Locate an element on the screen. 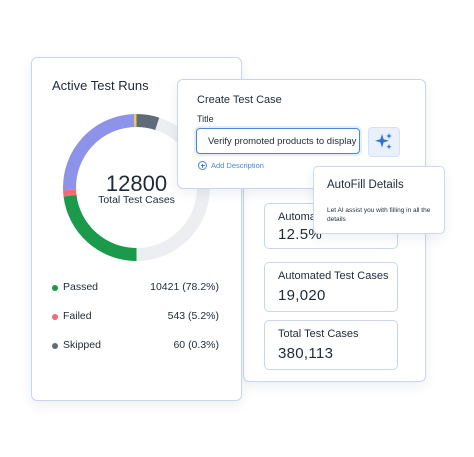 The height and width of the screenshot is (457, 474). title-input is located at coordinates (278, 141).